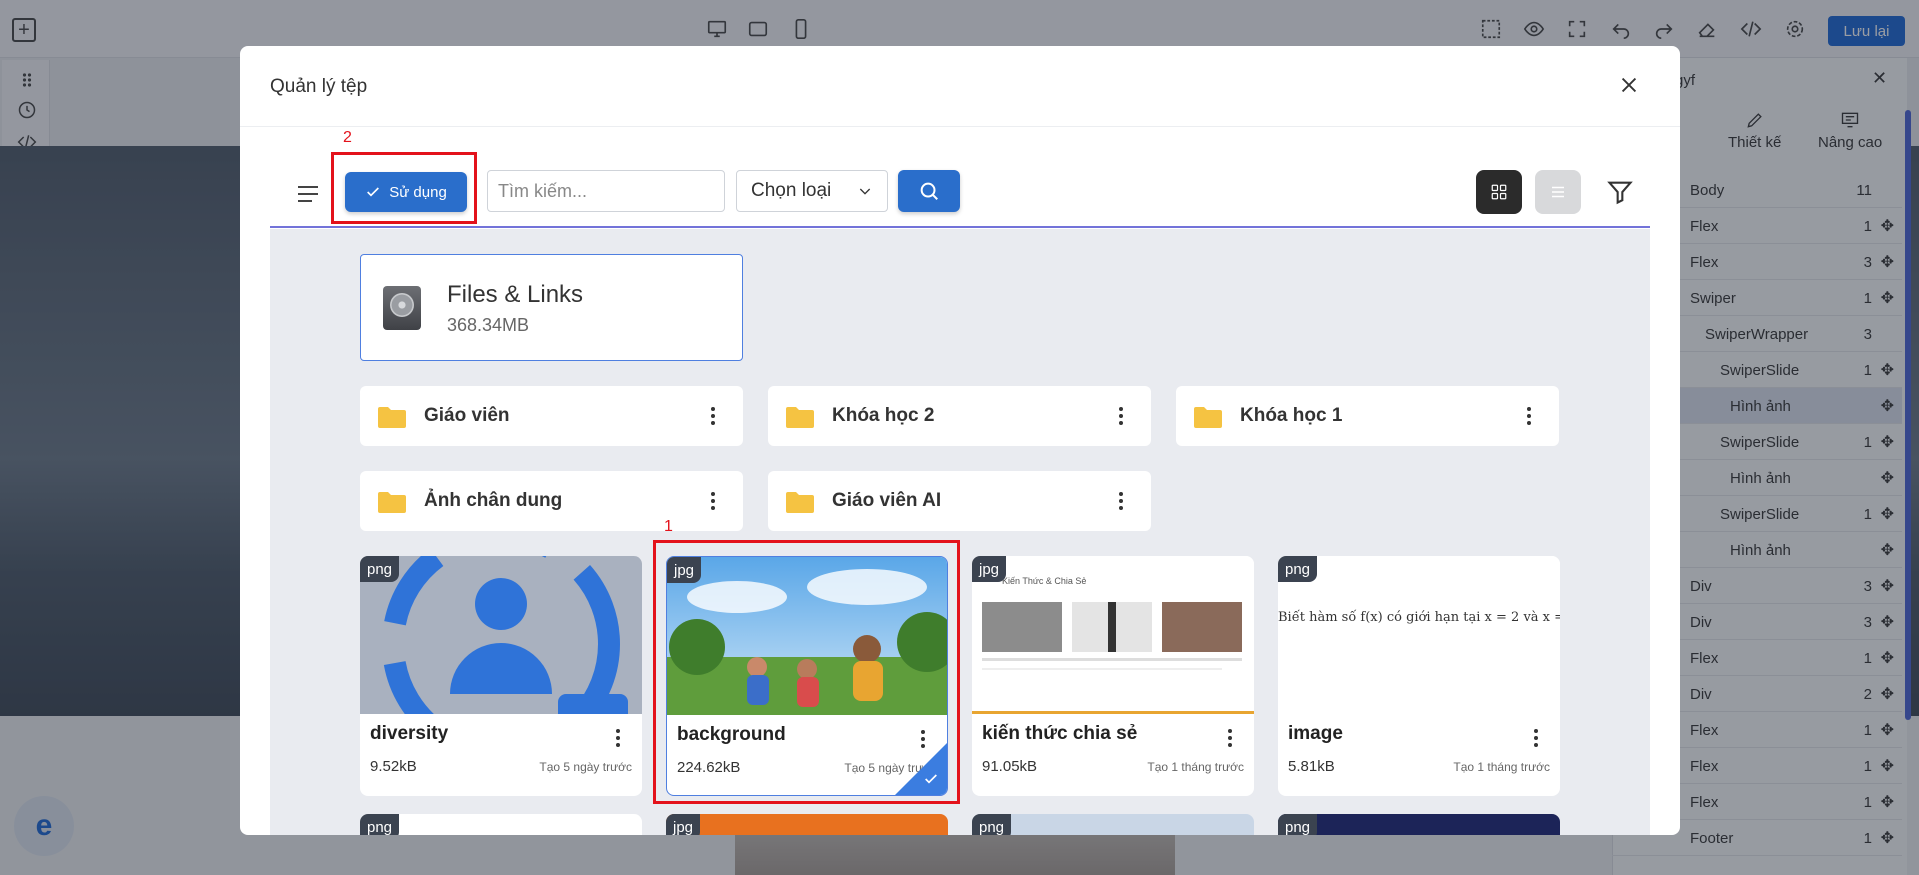 Image resolution: width=1919 pixels, height=875 pixels. What do you see at coordinates (1291, 415) in the screenshot?
I see `folder-name: Khóa học 1` at bounding box center [1291, 415].